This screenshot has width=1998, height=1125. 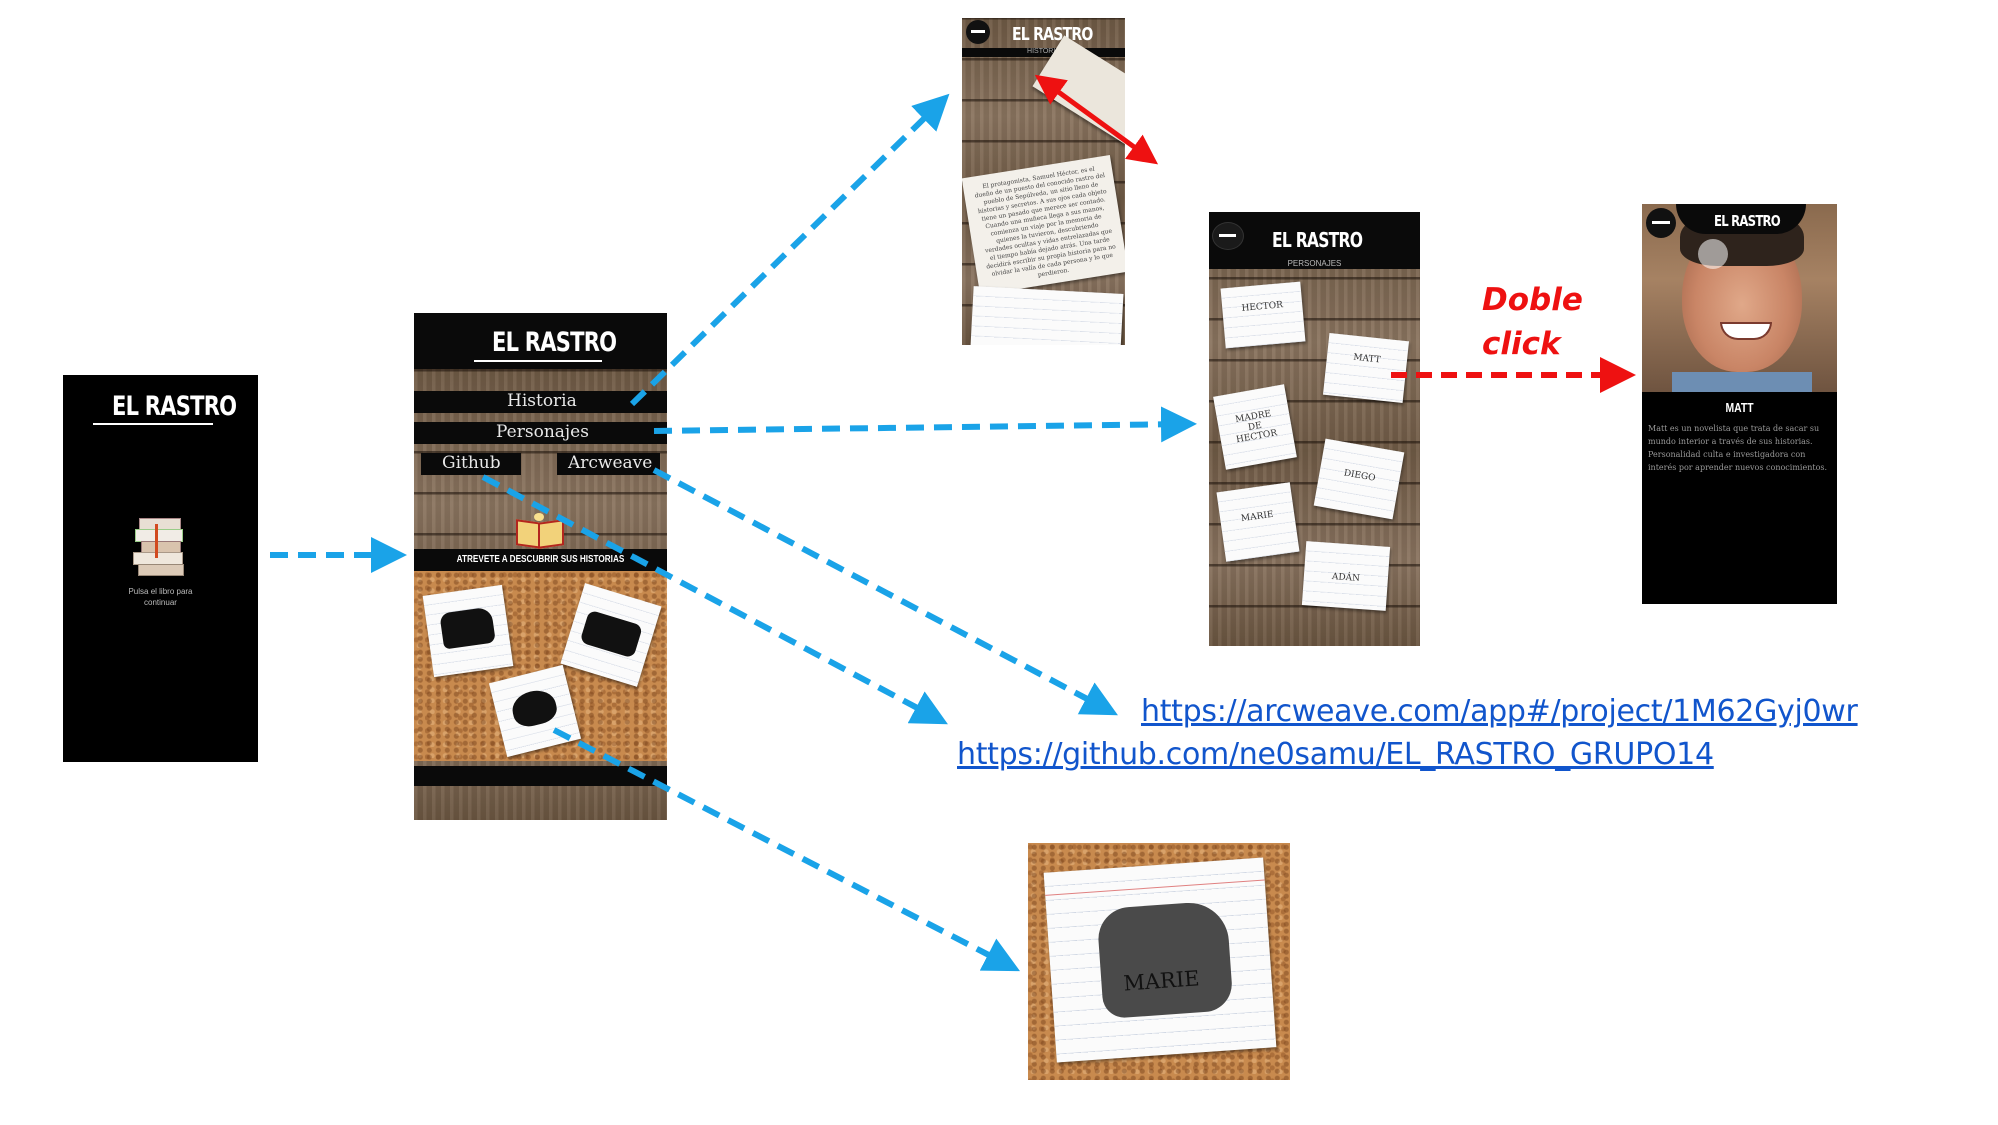 I want to click on open-book-icon, so click(x=540, y=531).